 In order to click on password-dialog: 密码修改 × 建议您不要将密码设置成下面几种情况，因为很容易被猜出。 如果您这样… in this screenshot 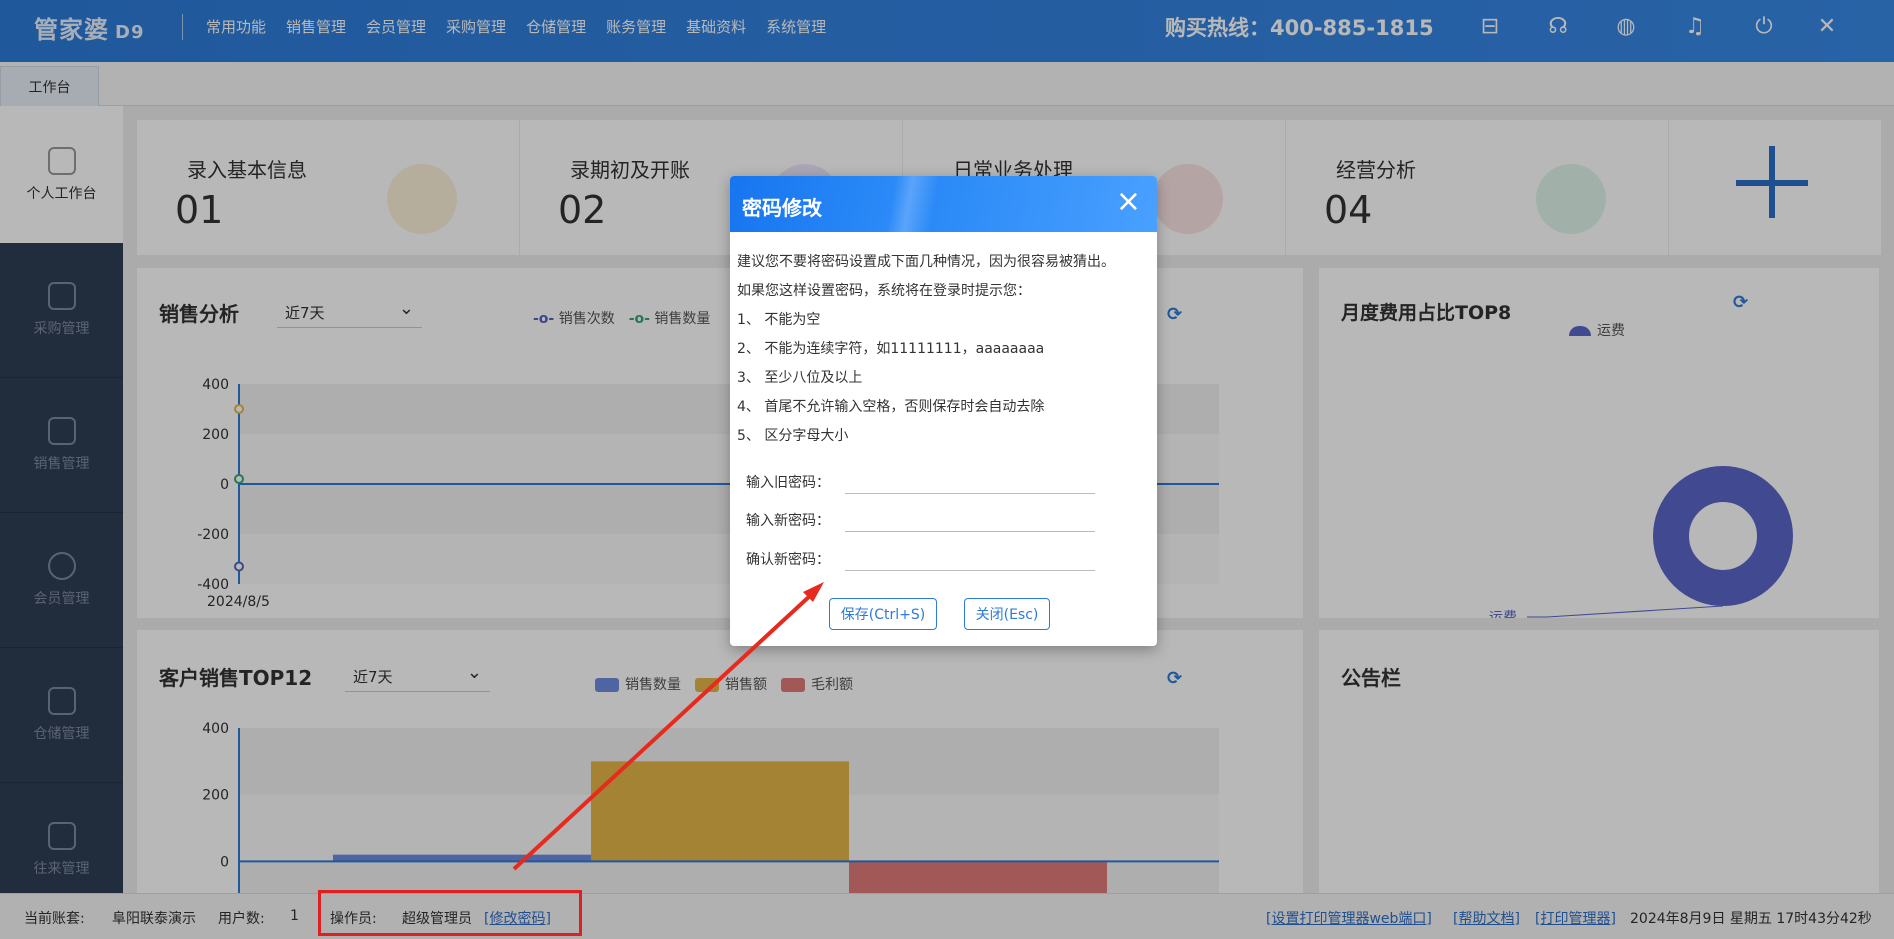, I will do `click(943, 411)`.